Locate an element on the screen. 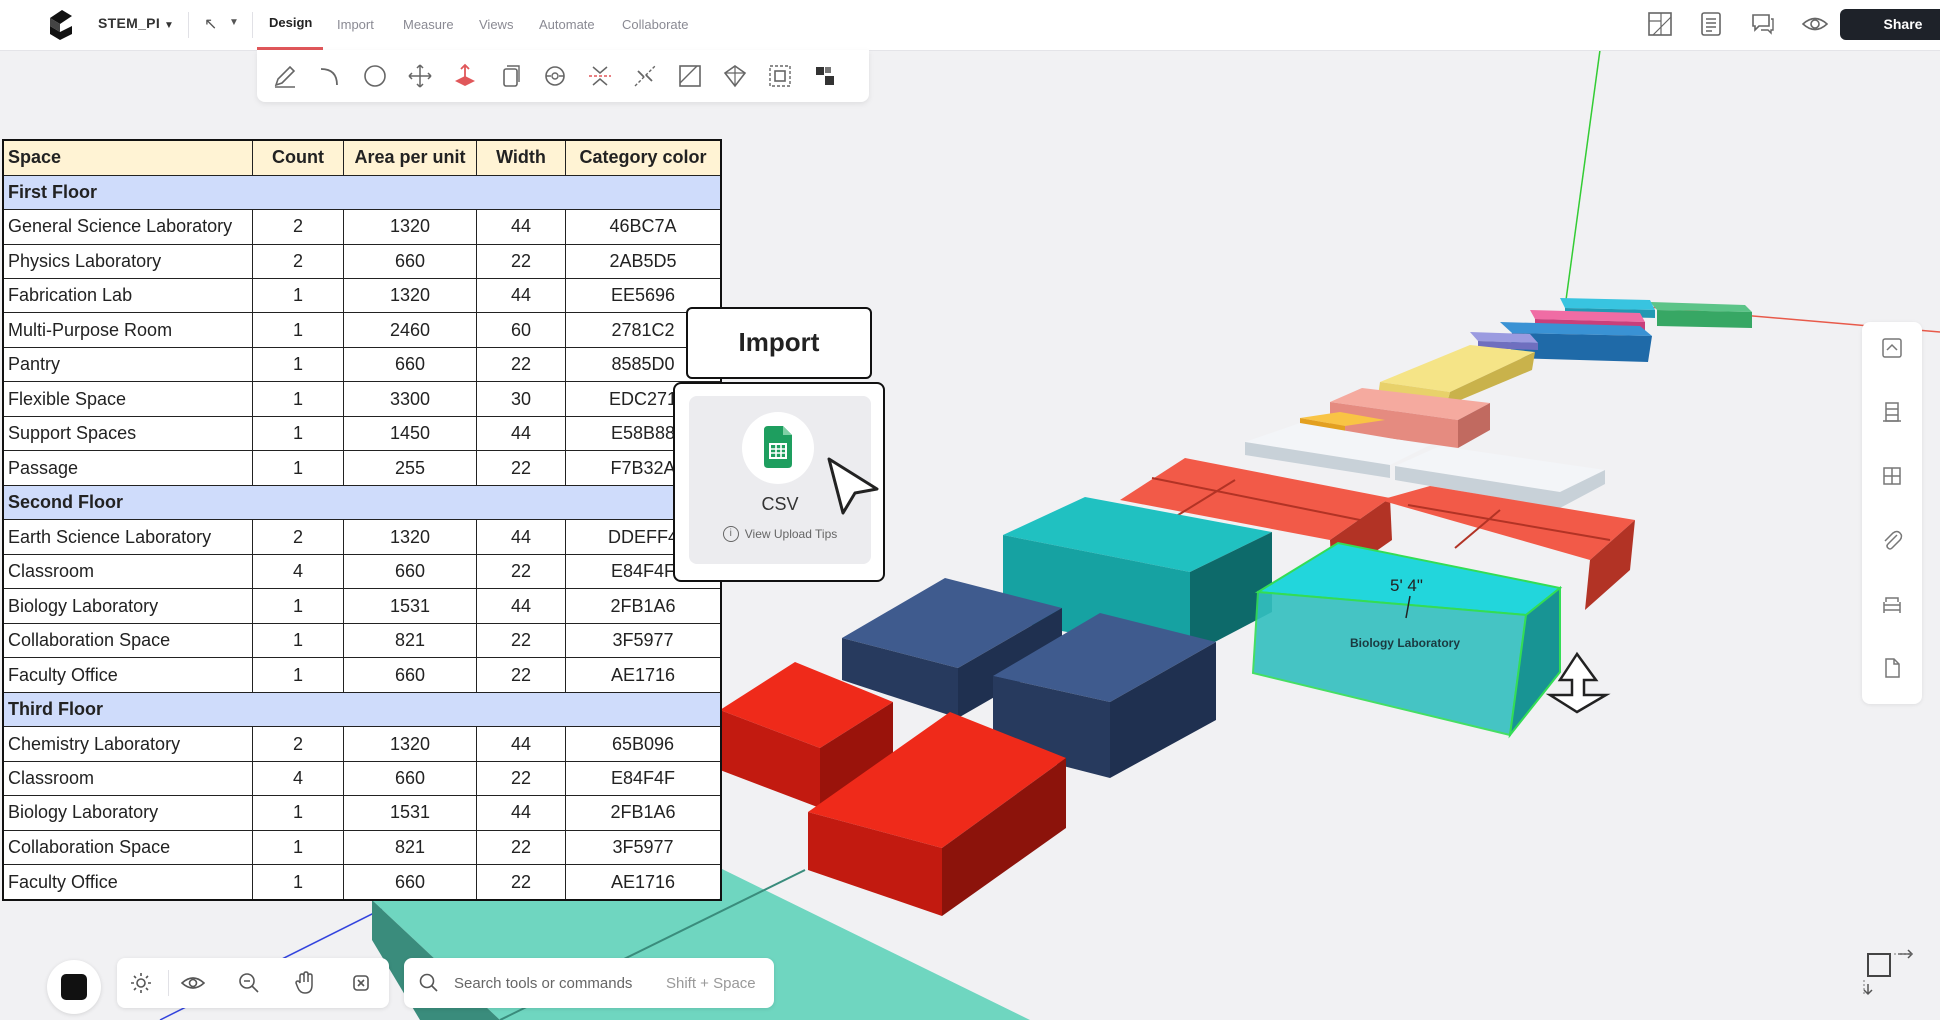 Image resolution: width=1940 pixels, height=1020 pixels. table-cell: 3300 is located at coordinates (410, 399).